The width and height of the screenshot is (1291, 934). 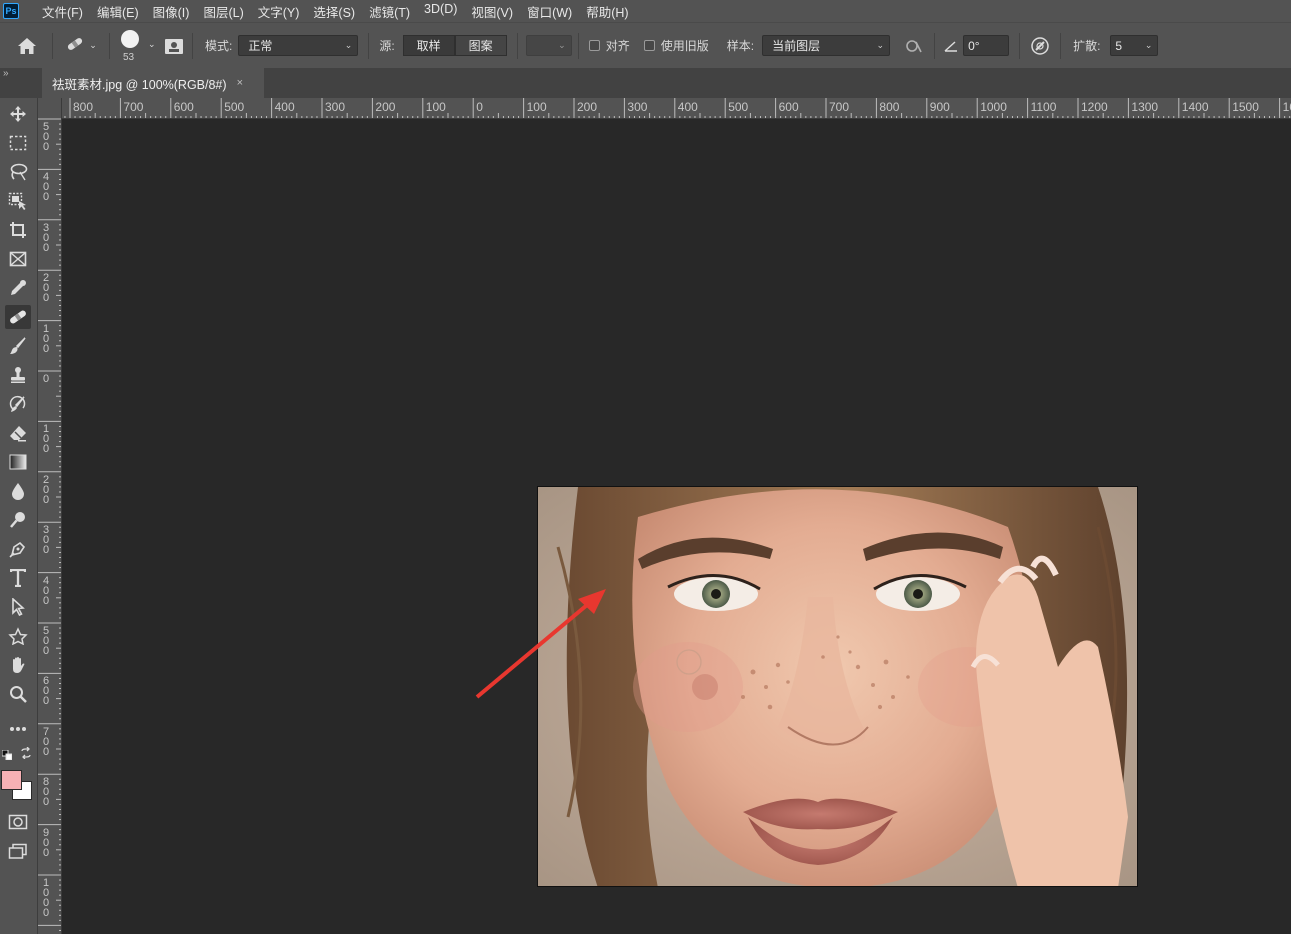 I want to click on pen-icon, so click(x=18, y=549).